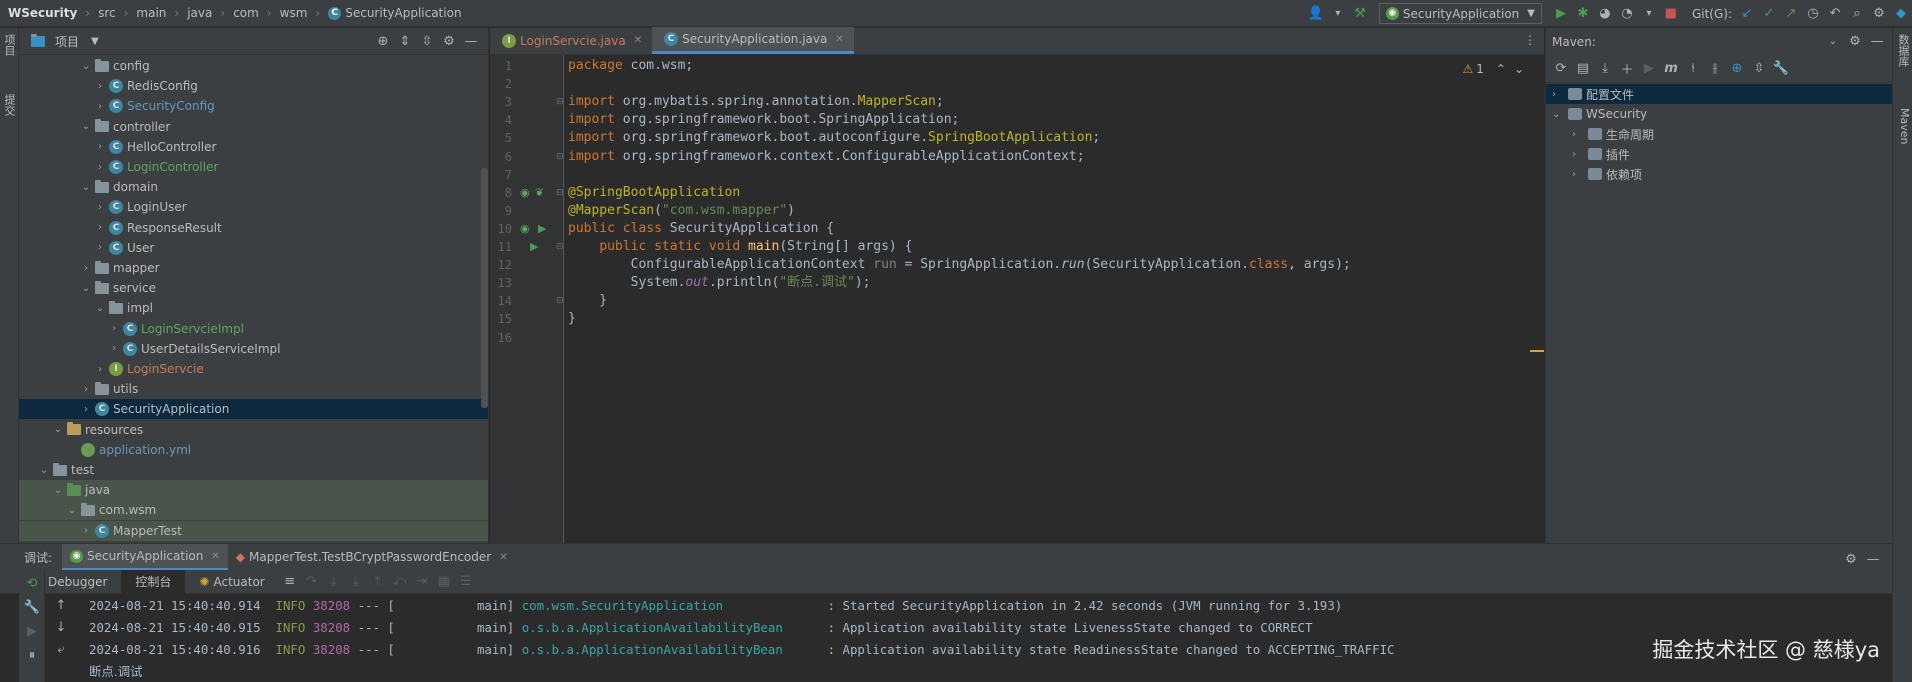  What do you see at coordinates (312, 582) in the screenshot?
I see `step-over-icon: ↷` at bounding box center [312, 582].